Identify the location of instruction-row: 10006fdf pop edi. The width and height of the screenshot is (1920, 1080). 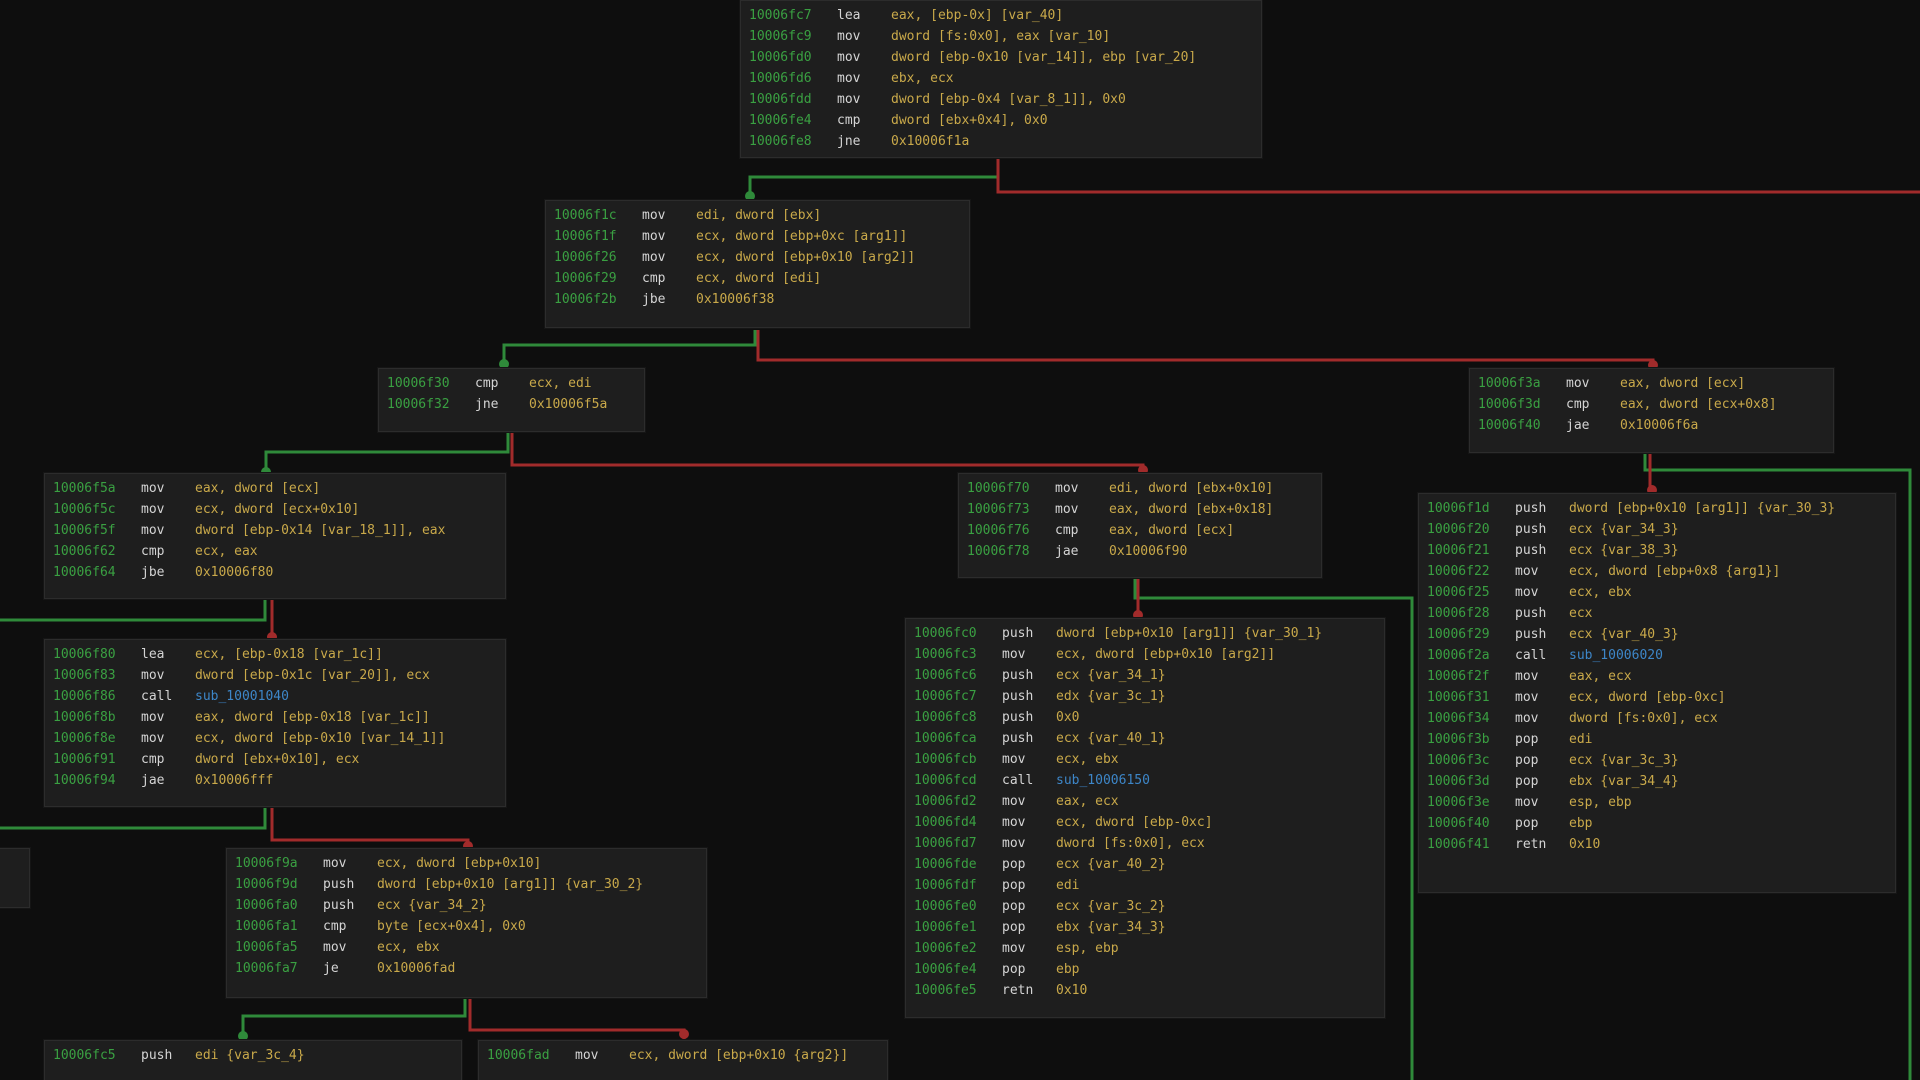
(1145, 885).